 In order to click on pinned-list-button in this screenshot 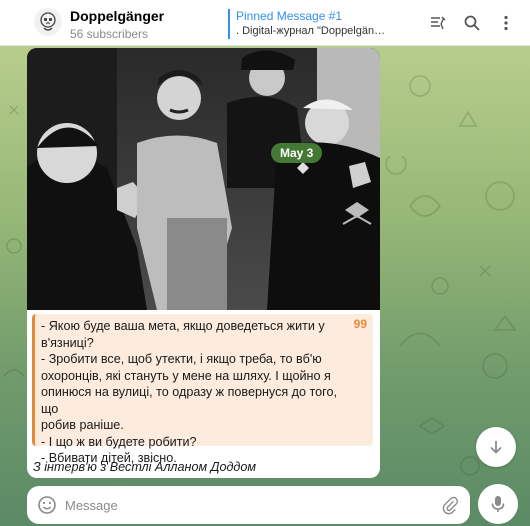, I will do `click(438, 23)`.